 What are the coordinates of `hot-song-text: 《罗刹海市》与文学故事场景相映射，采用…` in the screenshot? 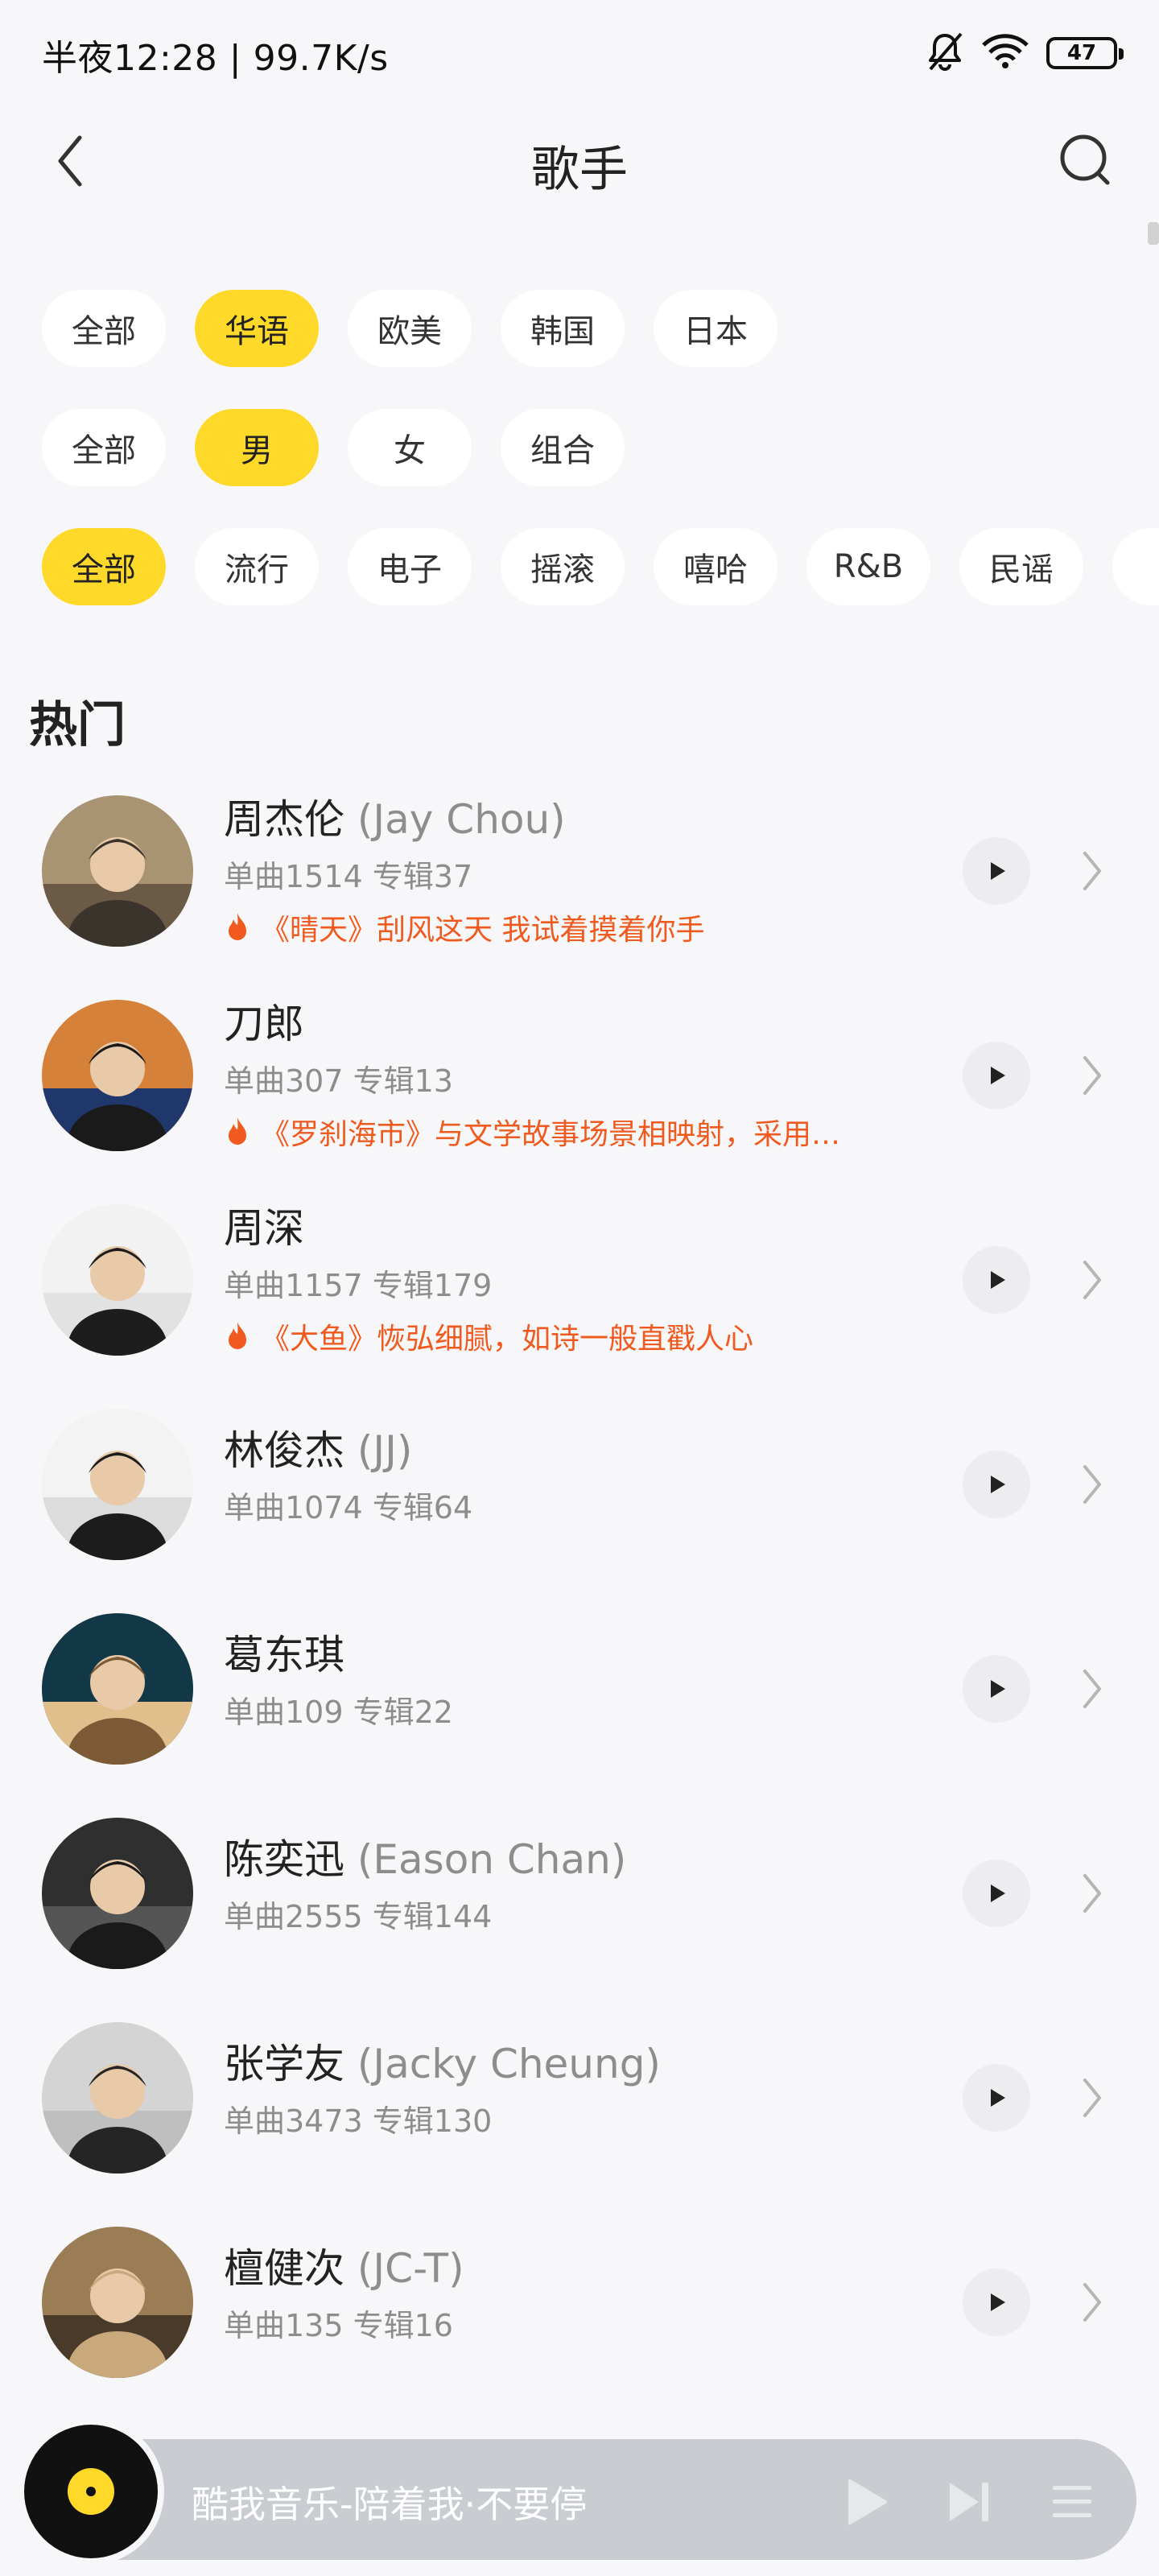 It's located at (551, 1134).